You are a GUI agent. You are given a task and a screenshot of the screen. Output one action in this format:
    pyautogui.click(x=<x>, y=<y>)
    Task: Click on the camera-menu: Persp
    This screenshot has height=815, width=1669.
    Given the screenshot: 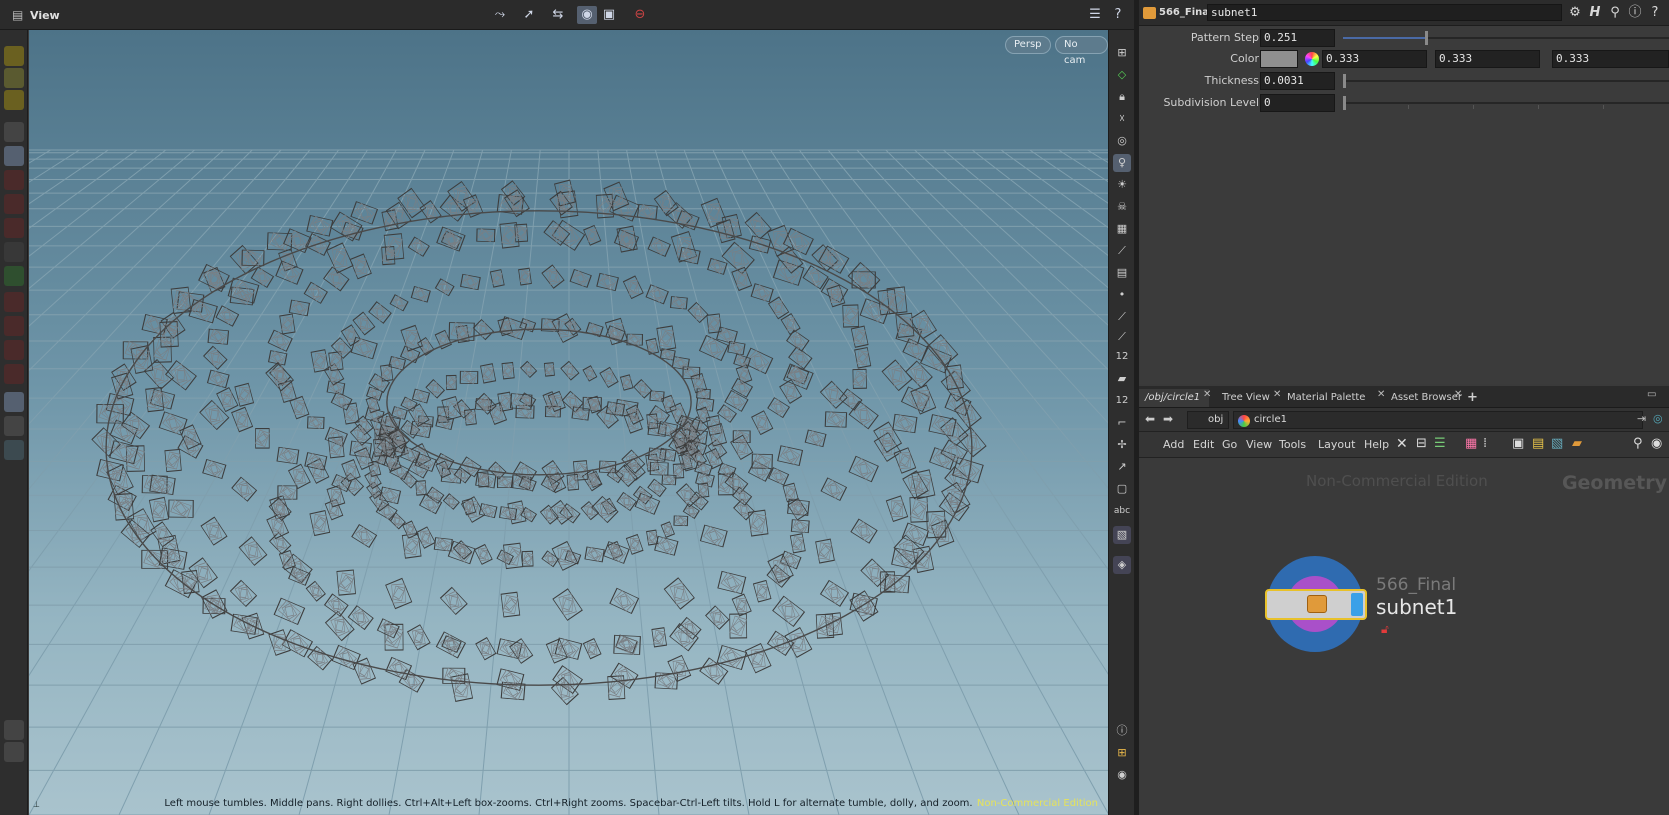 What is the action you would take?
    pyautogui.click(x=1028, y=45)
    